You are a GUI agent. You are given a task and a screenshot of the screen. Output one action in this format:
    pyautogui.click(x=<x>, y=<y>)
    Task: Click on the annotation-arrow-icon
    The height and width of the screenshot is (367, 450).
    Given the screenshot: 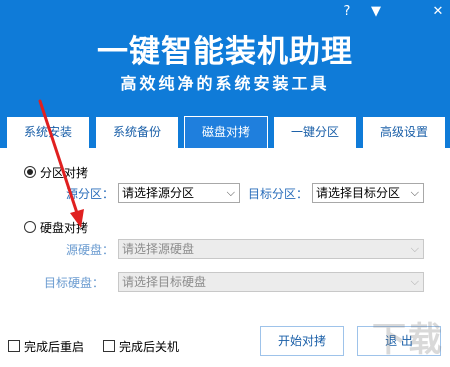 What is the action you would take?
    pyautogui.click(x=61, y=163)
    